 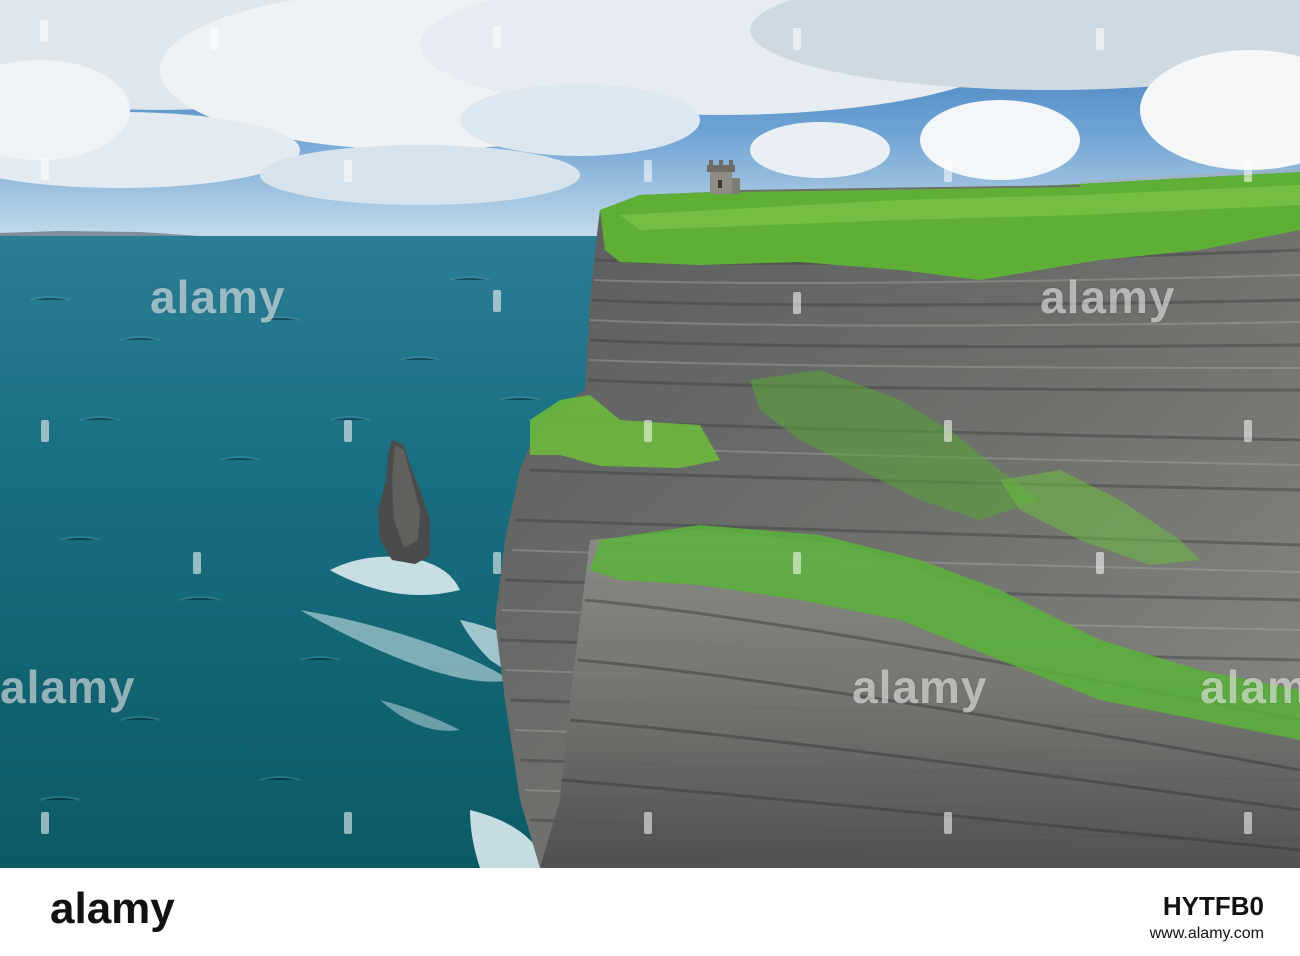 What do you see at coordinates (1206, 933) in the screenshot?
I see `site-url: www.alamy.com` at bounding box center [1206, 933].